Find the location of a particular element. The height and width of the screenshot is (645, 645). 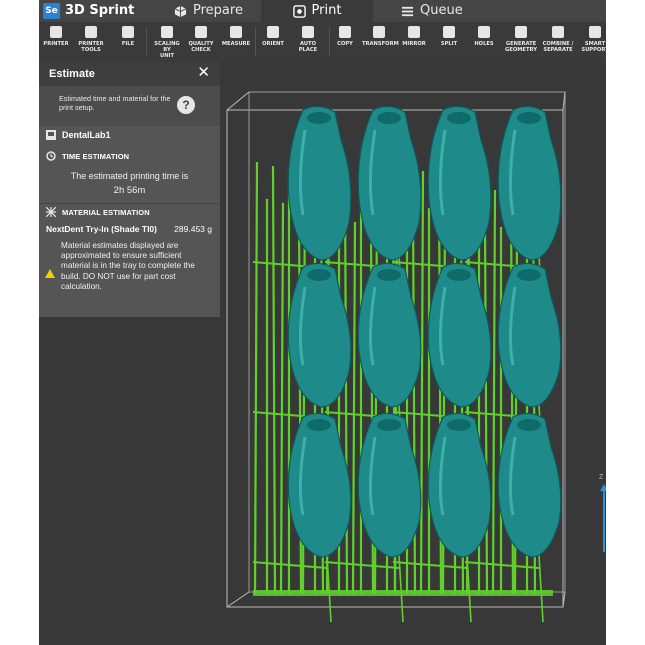

auto-place-button: AUTO PLACE is located at coordinates (308, 39).